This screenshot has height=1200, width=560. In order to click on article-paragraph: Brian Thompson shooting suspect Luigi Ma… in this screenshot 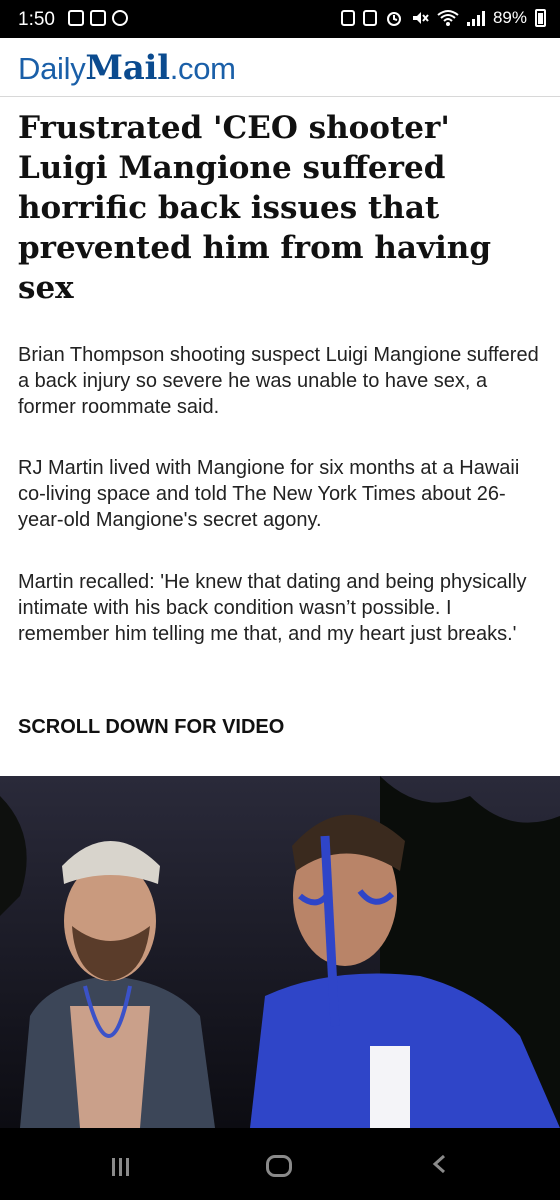, I will do `click(278, 381)`.